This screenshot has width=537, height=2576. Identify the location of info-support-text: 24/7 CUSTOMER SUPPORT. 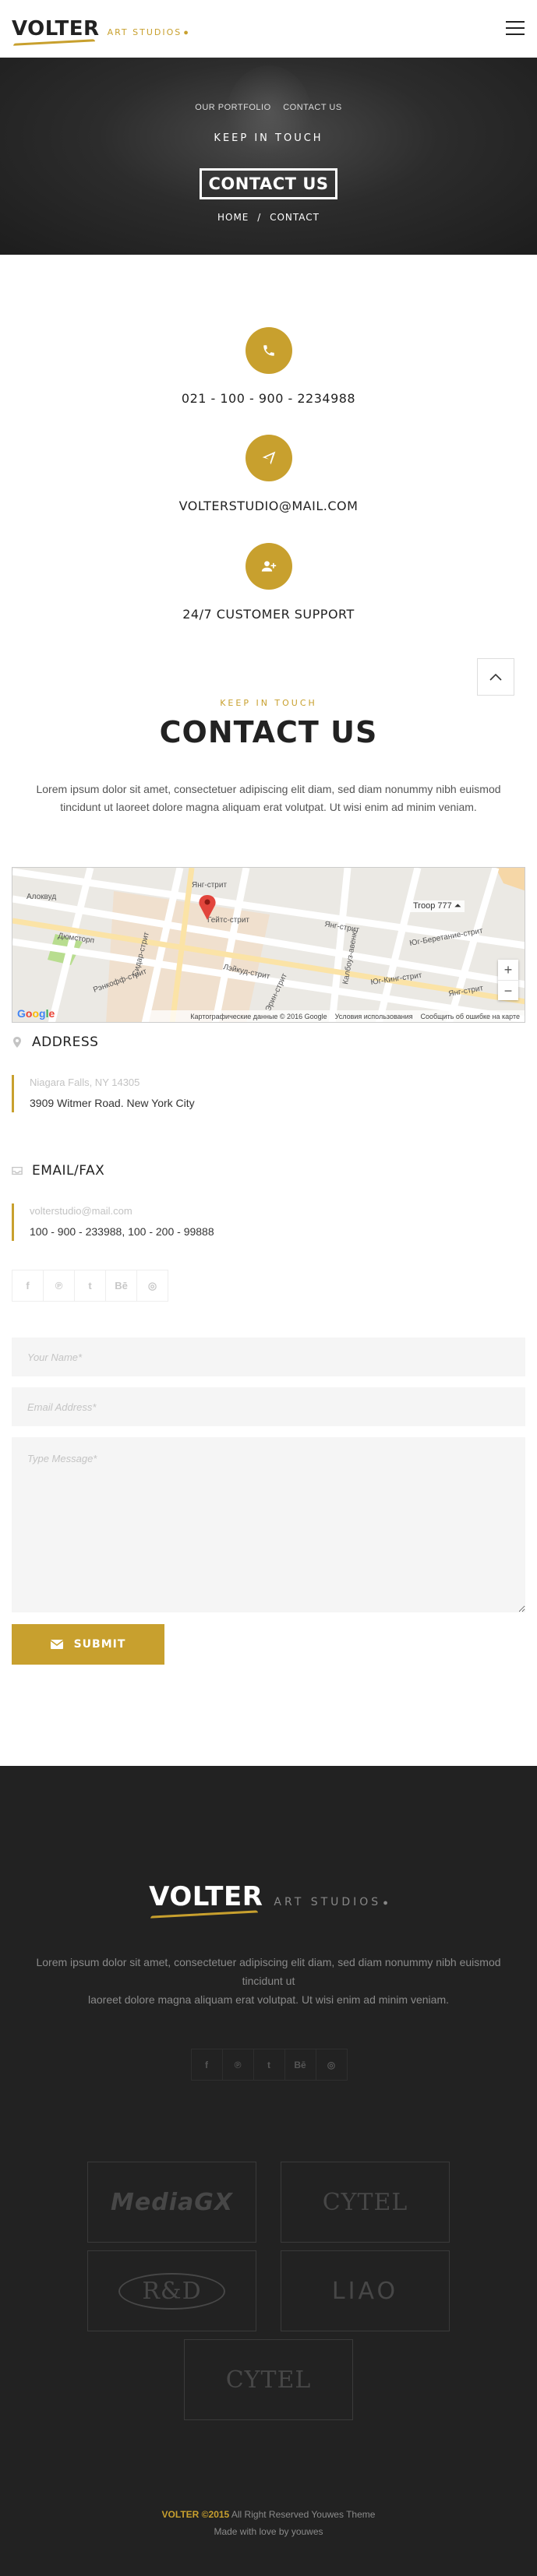
(268, 614).